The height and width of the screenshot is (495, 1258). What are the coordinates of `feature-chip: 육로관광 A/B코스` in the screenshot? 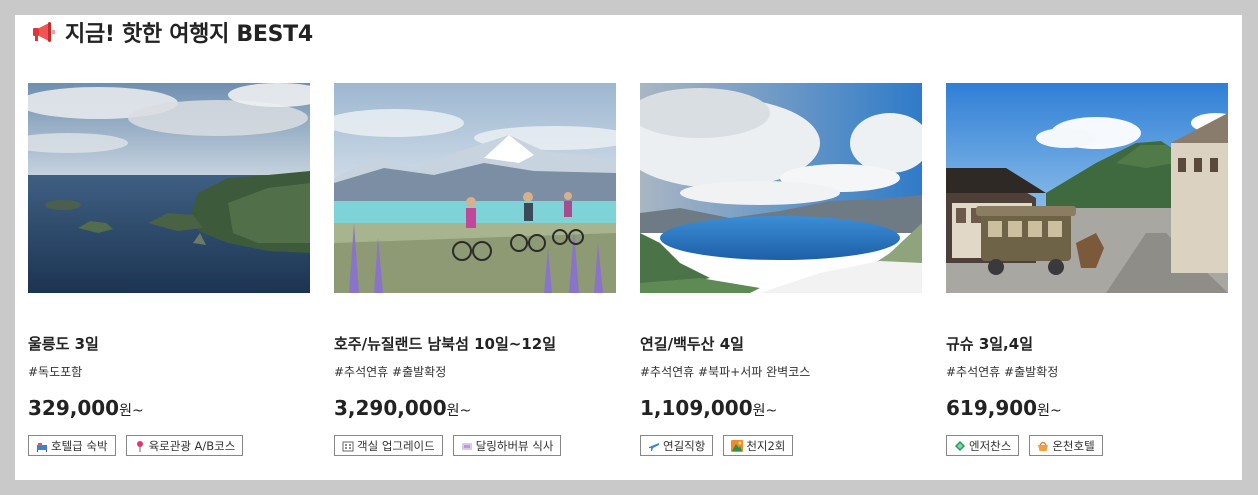 It's located at (184, 445).